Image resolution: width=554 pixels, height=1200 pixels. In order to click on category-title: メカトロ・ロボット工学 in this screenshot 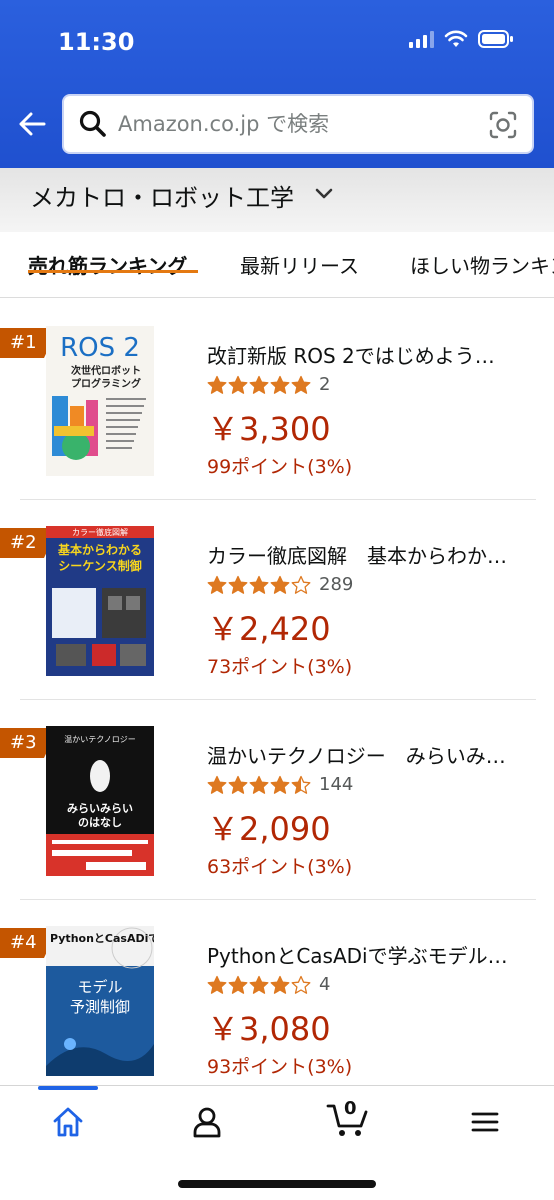, I will do `click(162, 198)`.